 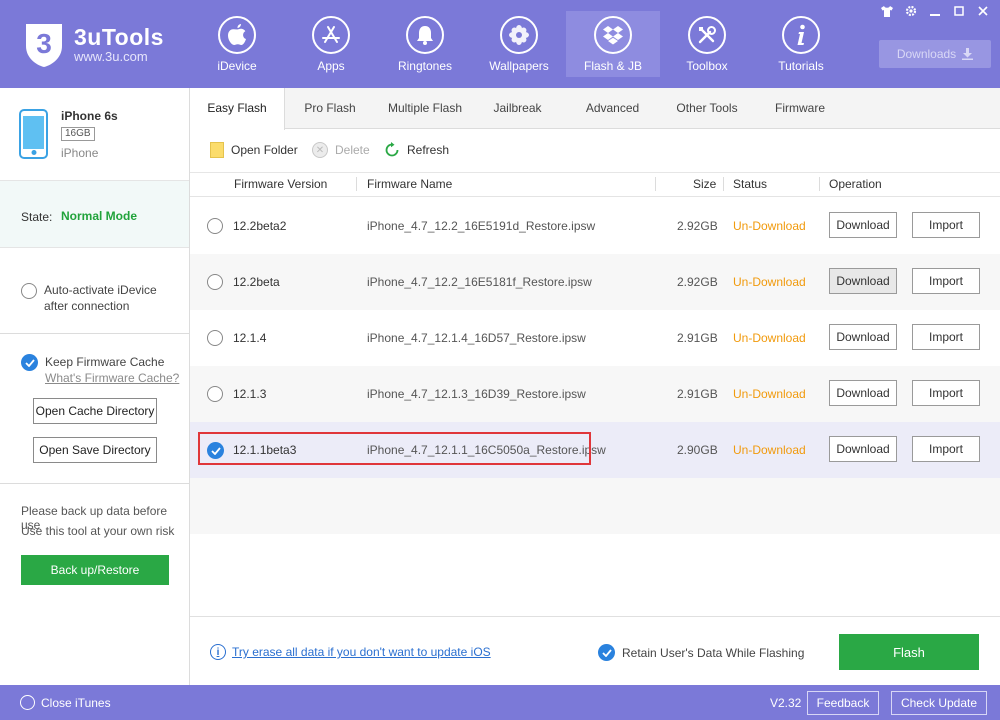 I want to click on nav-toolbox: Toolbox, so click(x=707, y=44).